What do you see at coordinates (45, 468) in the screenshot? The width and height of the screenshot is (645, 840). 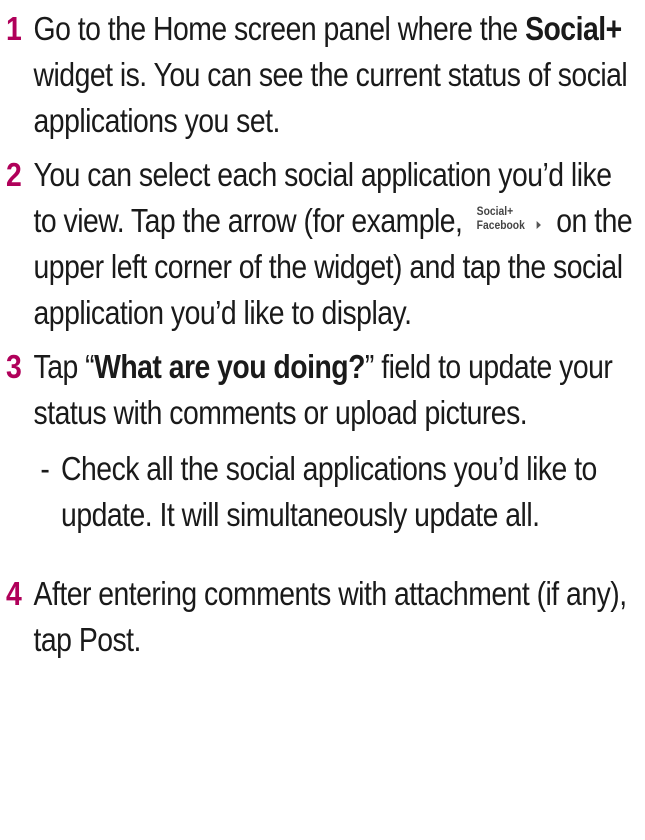 I see `sub-item-dash: -` at bounding box center [45, 468].